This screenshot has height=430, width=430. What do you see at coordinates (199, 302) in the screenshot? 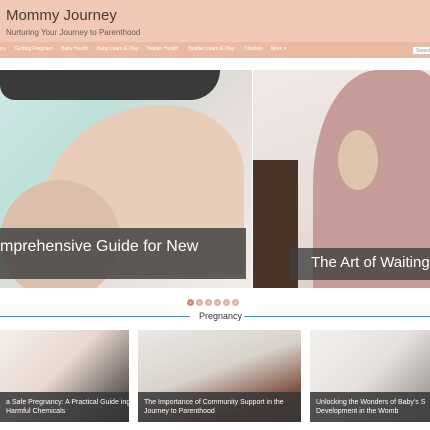
I see `slider-dot: 2` at bounding box center [199, 302].